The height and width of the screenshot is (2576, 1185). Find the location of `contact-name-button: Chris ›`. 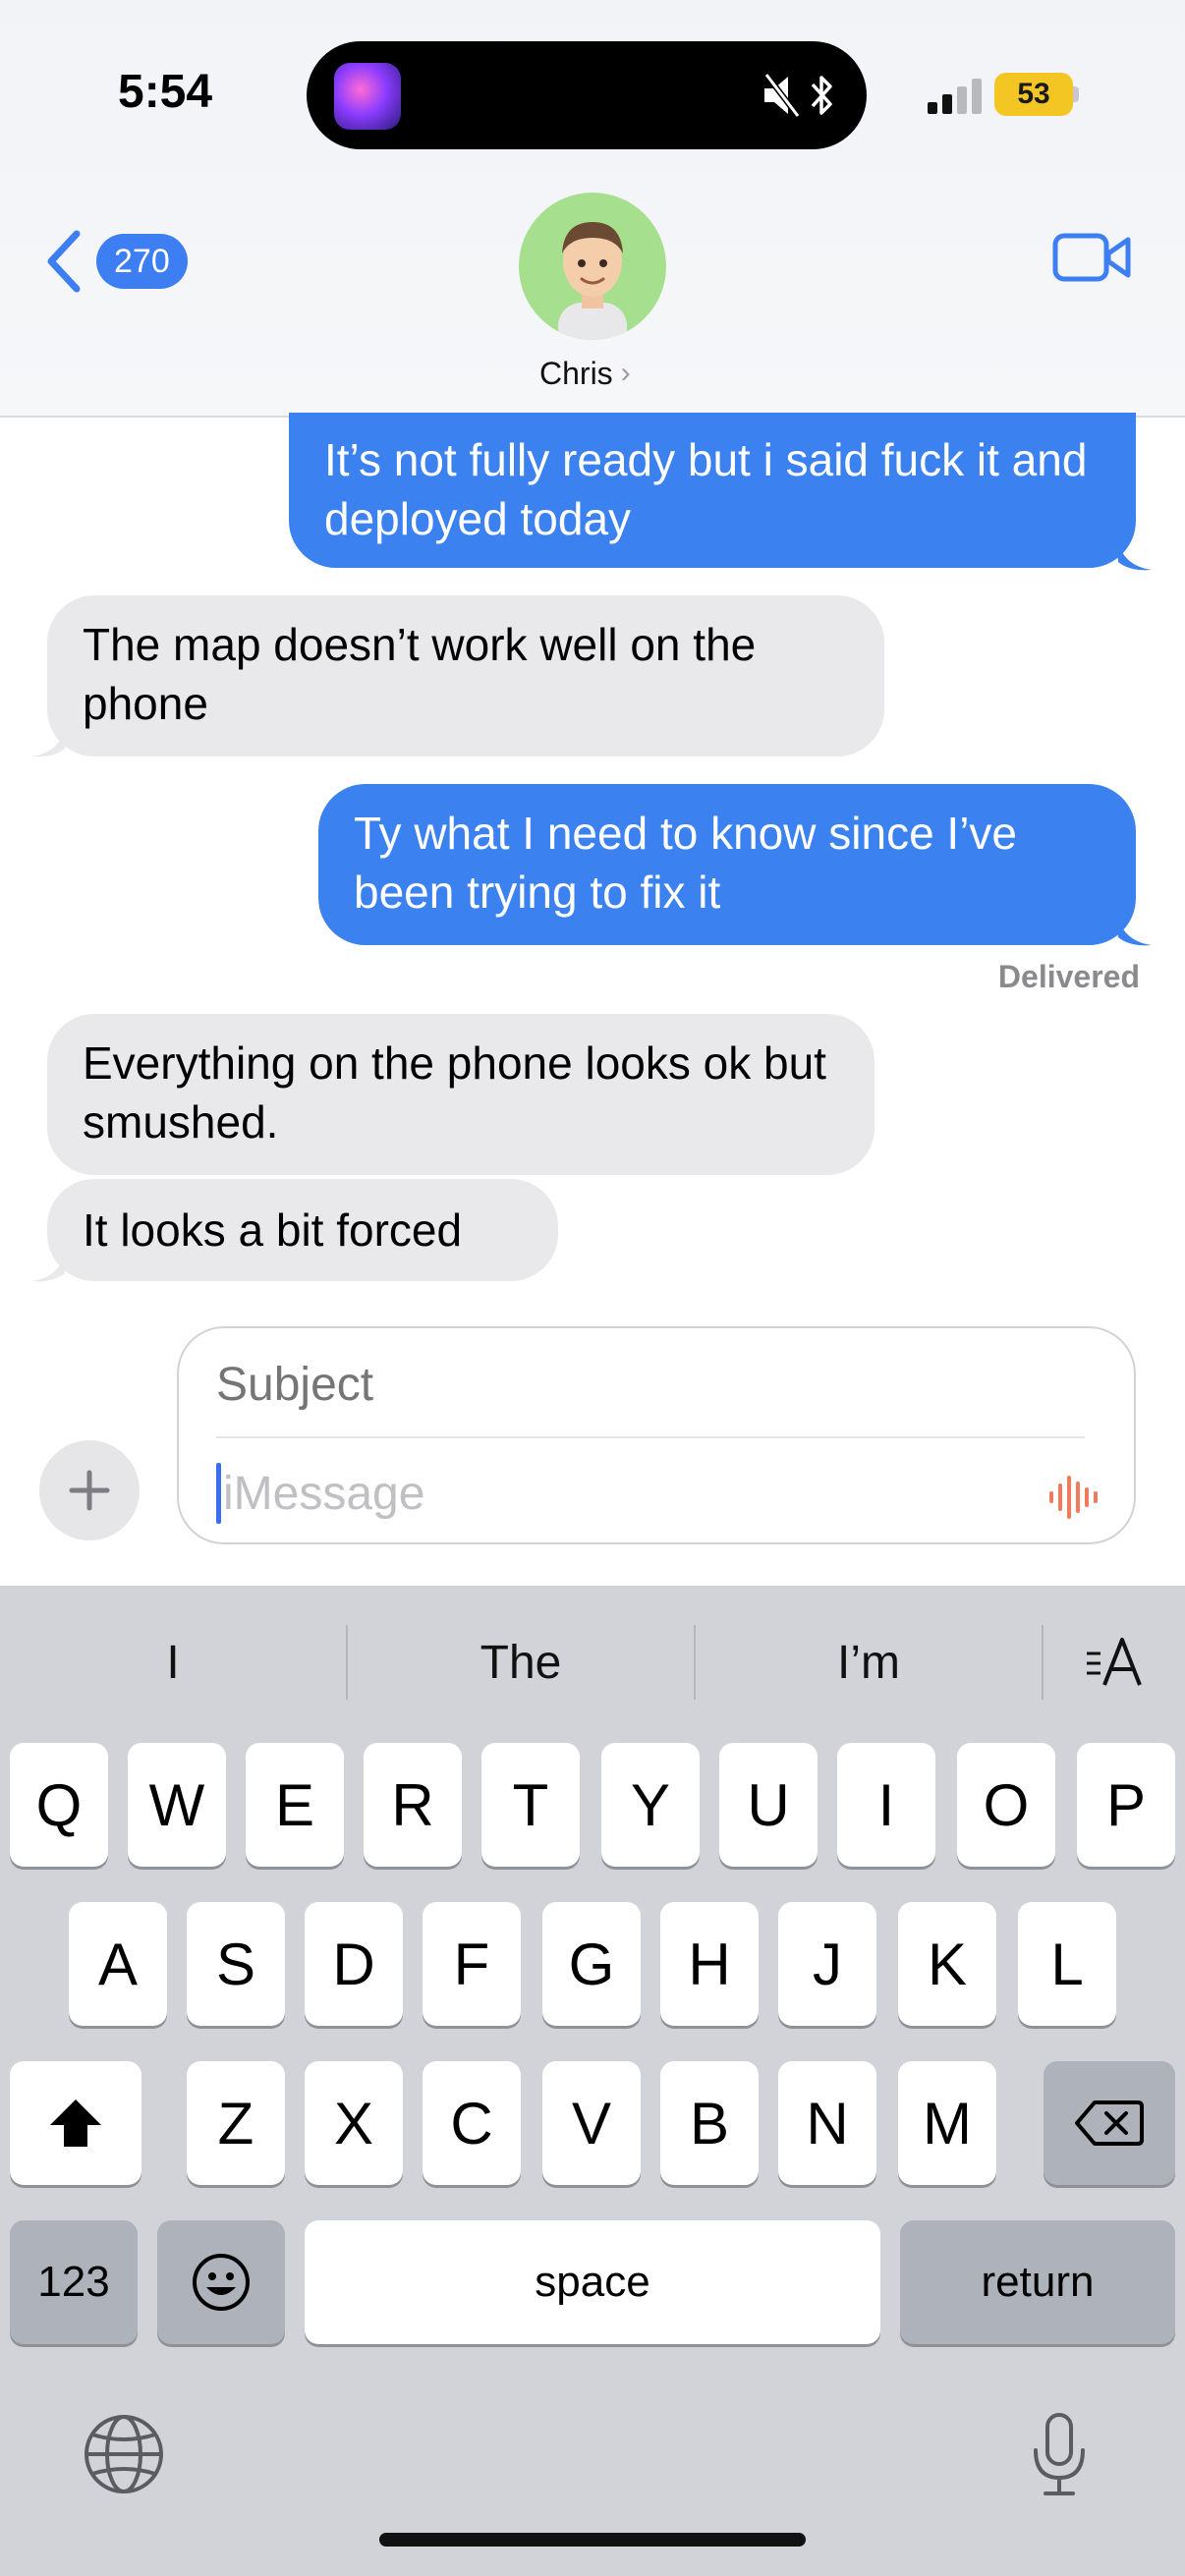

contact-name-button: Chris › is located at coordinates (598, 373).